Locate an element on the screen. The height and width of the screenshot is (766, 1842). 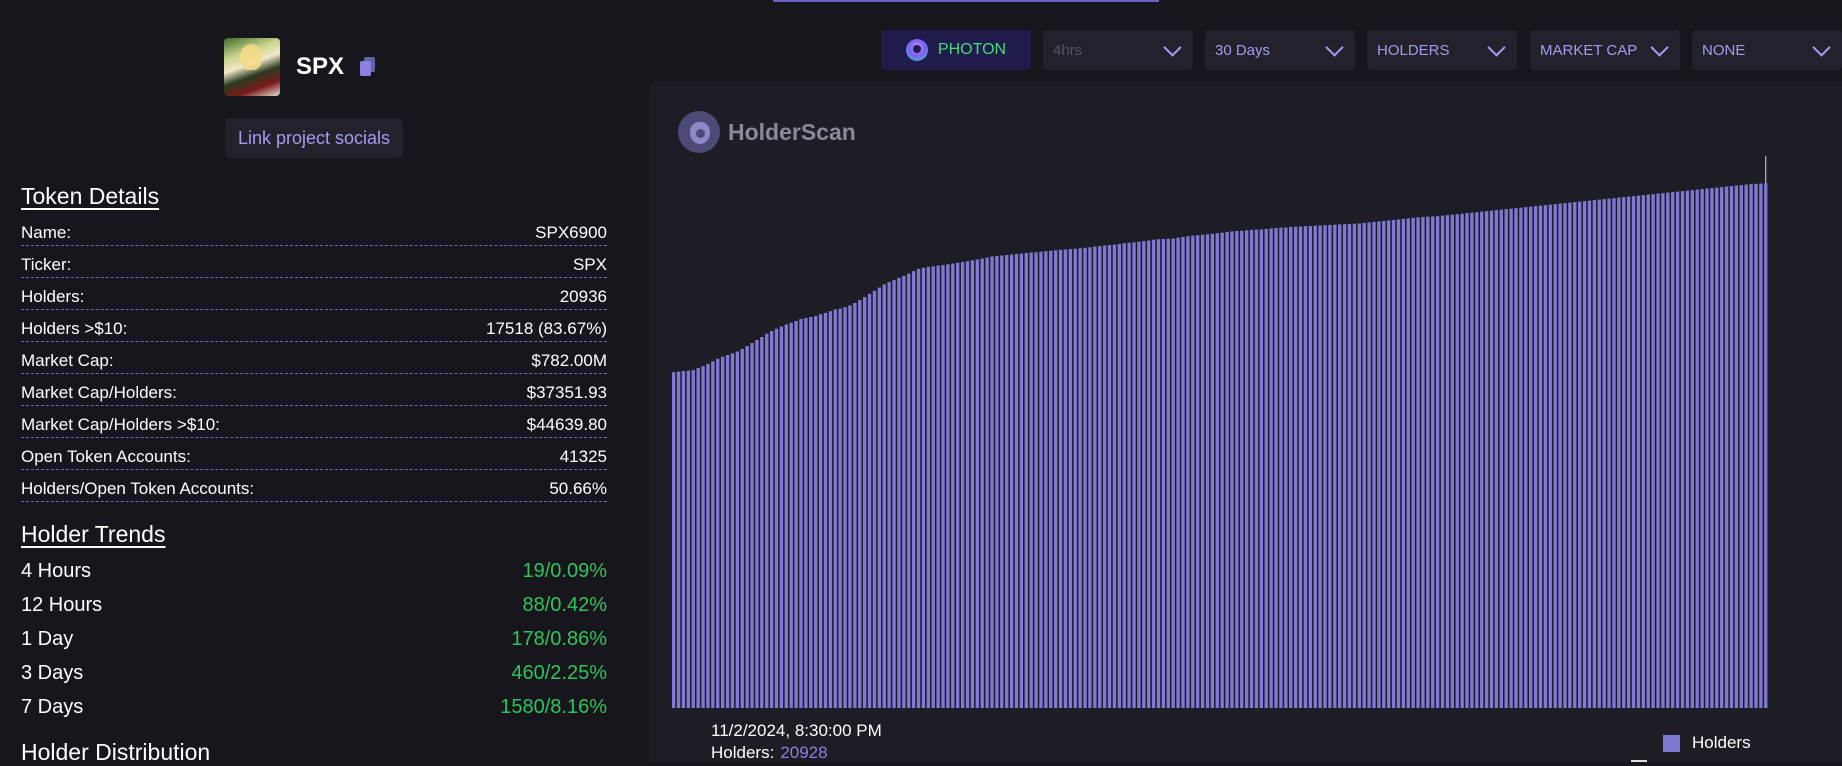
interval-select: 4hrs is located at coordinates (1118, 50).